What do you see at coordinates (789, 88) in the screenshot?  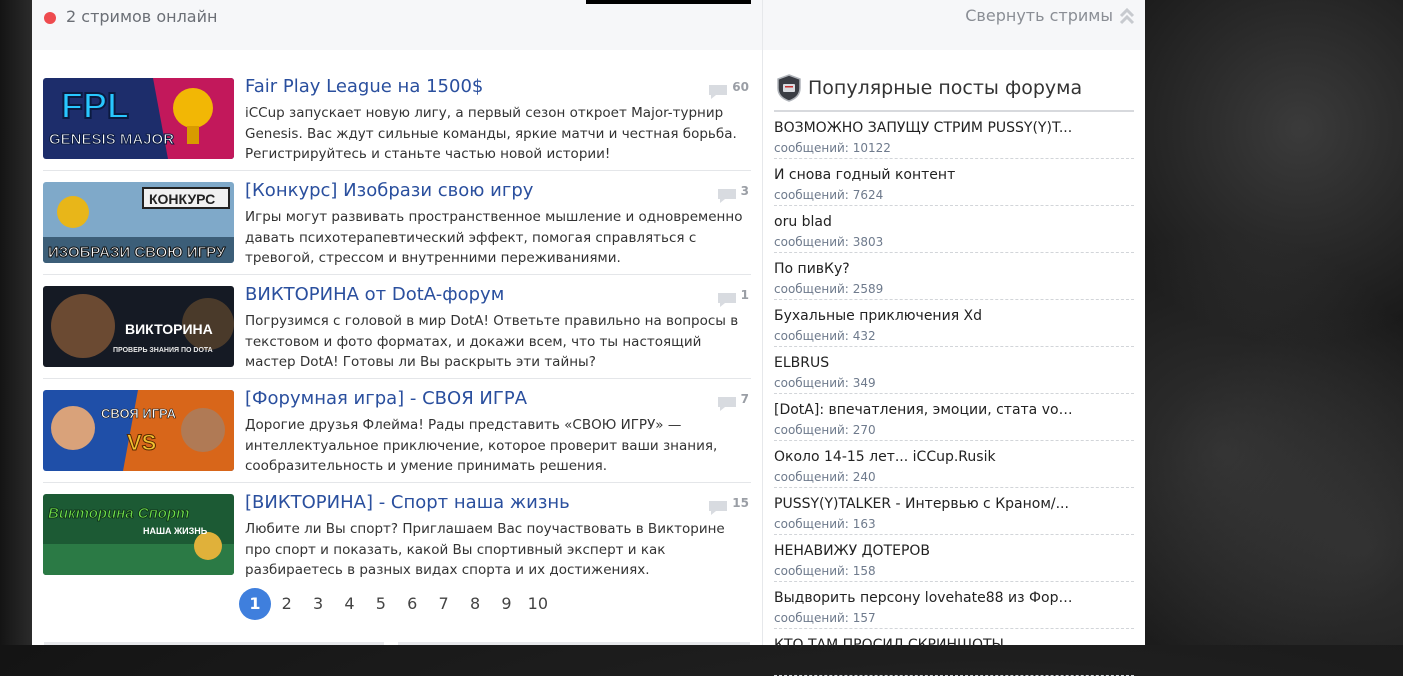 I see `forum-shield-icon` at bounding box center [789, 88].